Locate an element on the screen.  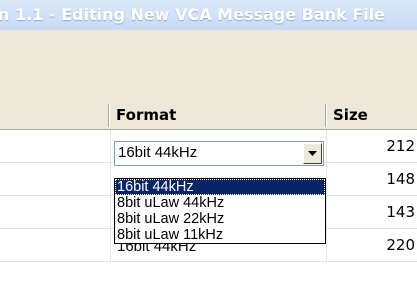
column-header-size: Size is located at coordinates (372, 115).